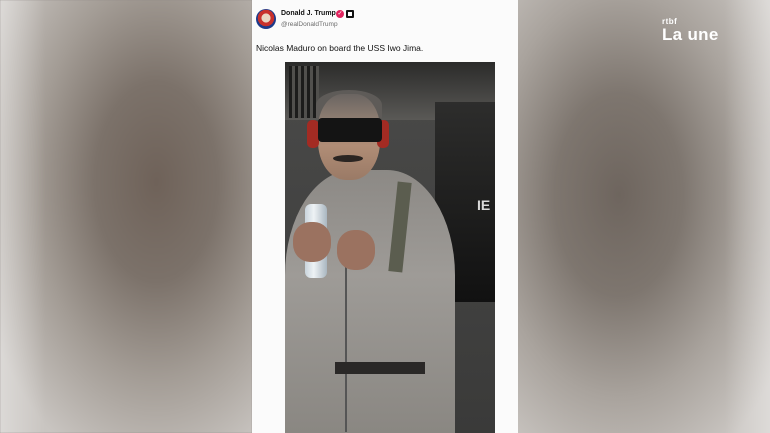 This screenshot has height=433, width=770. What do you see at coordinates (312, 242) in the screenshot?
I see `hand-left` at bounding box center [312, 242].